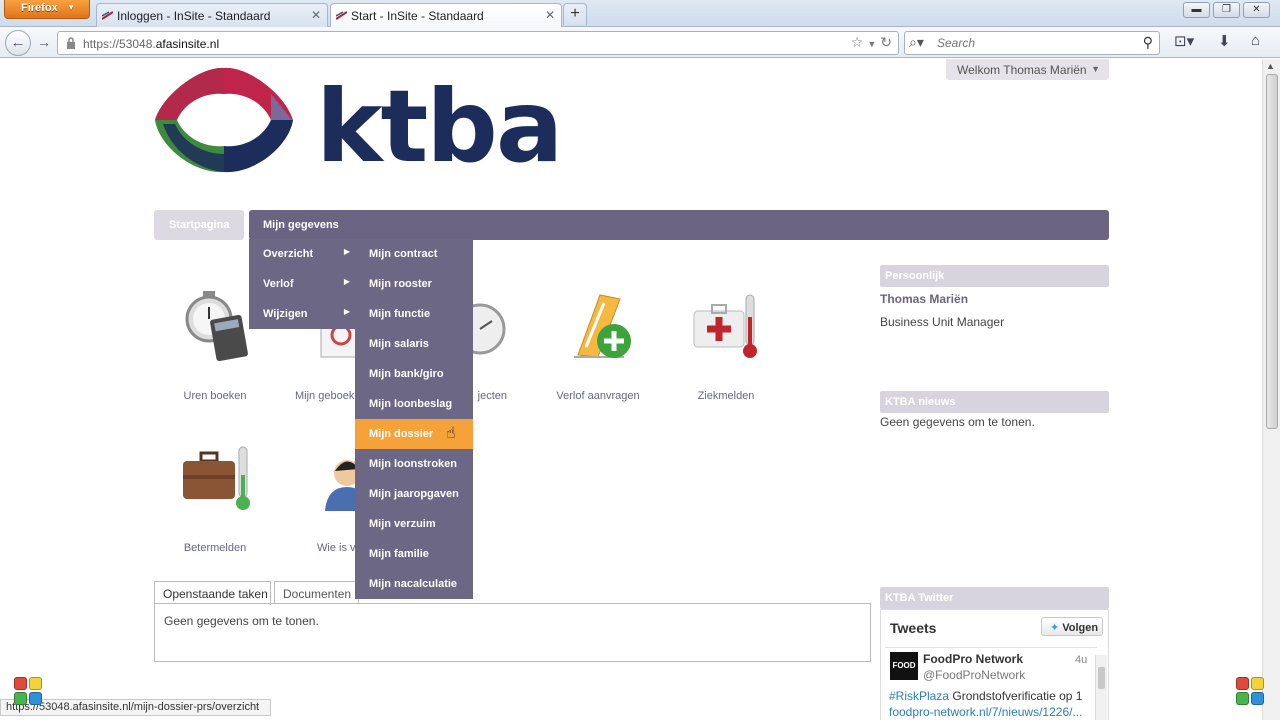 The height and width of the screenshot is (720, 1280). What do you see at coordinates (44, 43) in the screenshot?
I see `forward-button: →` at bounding box center [44, 43].